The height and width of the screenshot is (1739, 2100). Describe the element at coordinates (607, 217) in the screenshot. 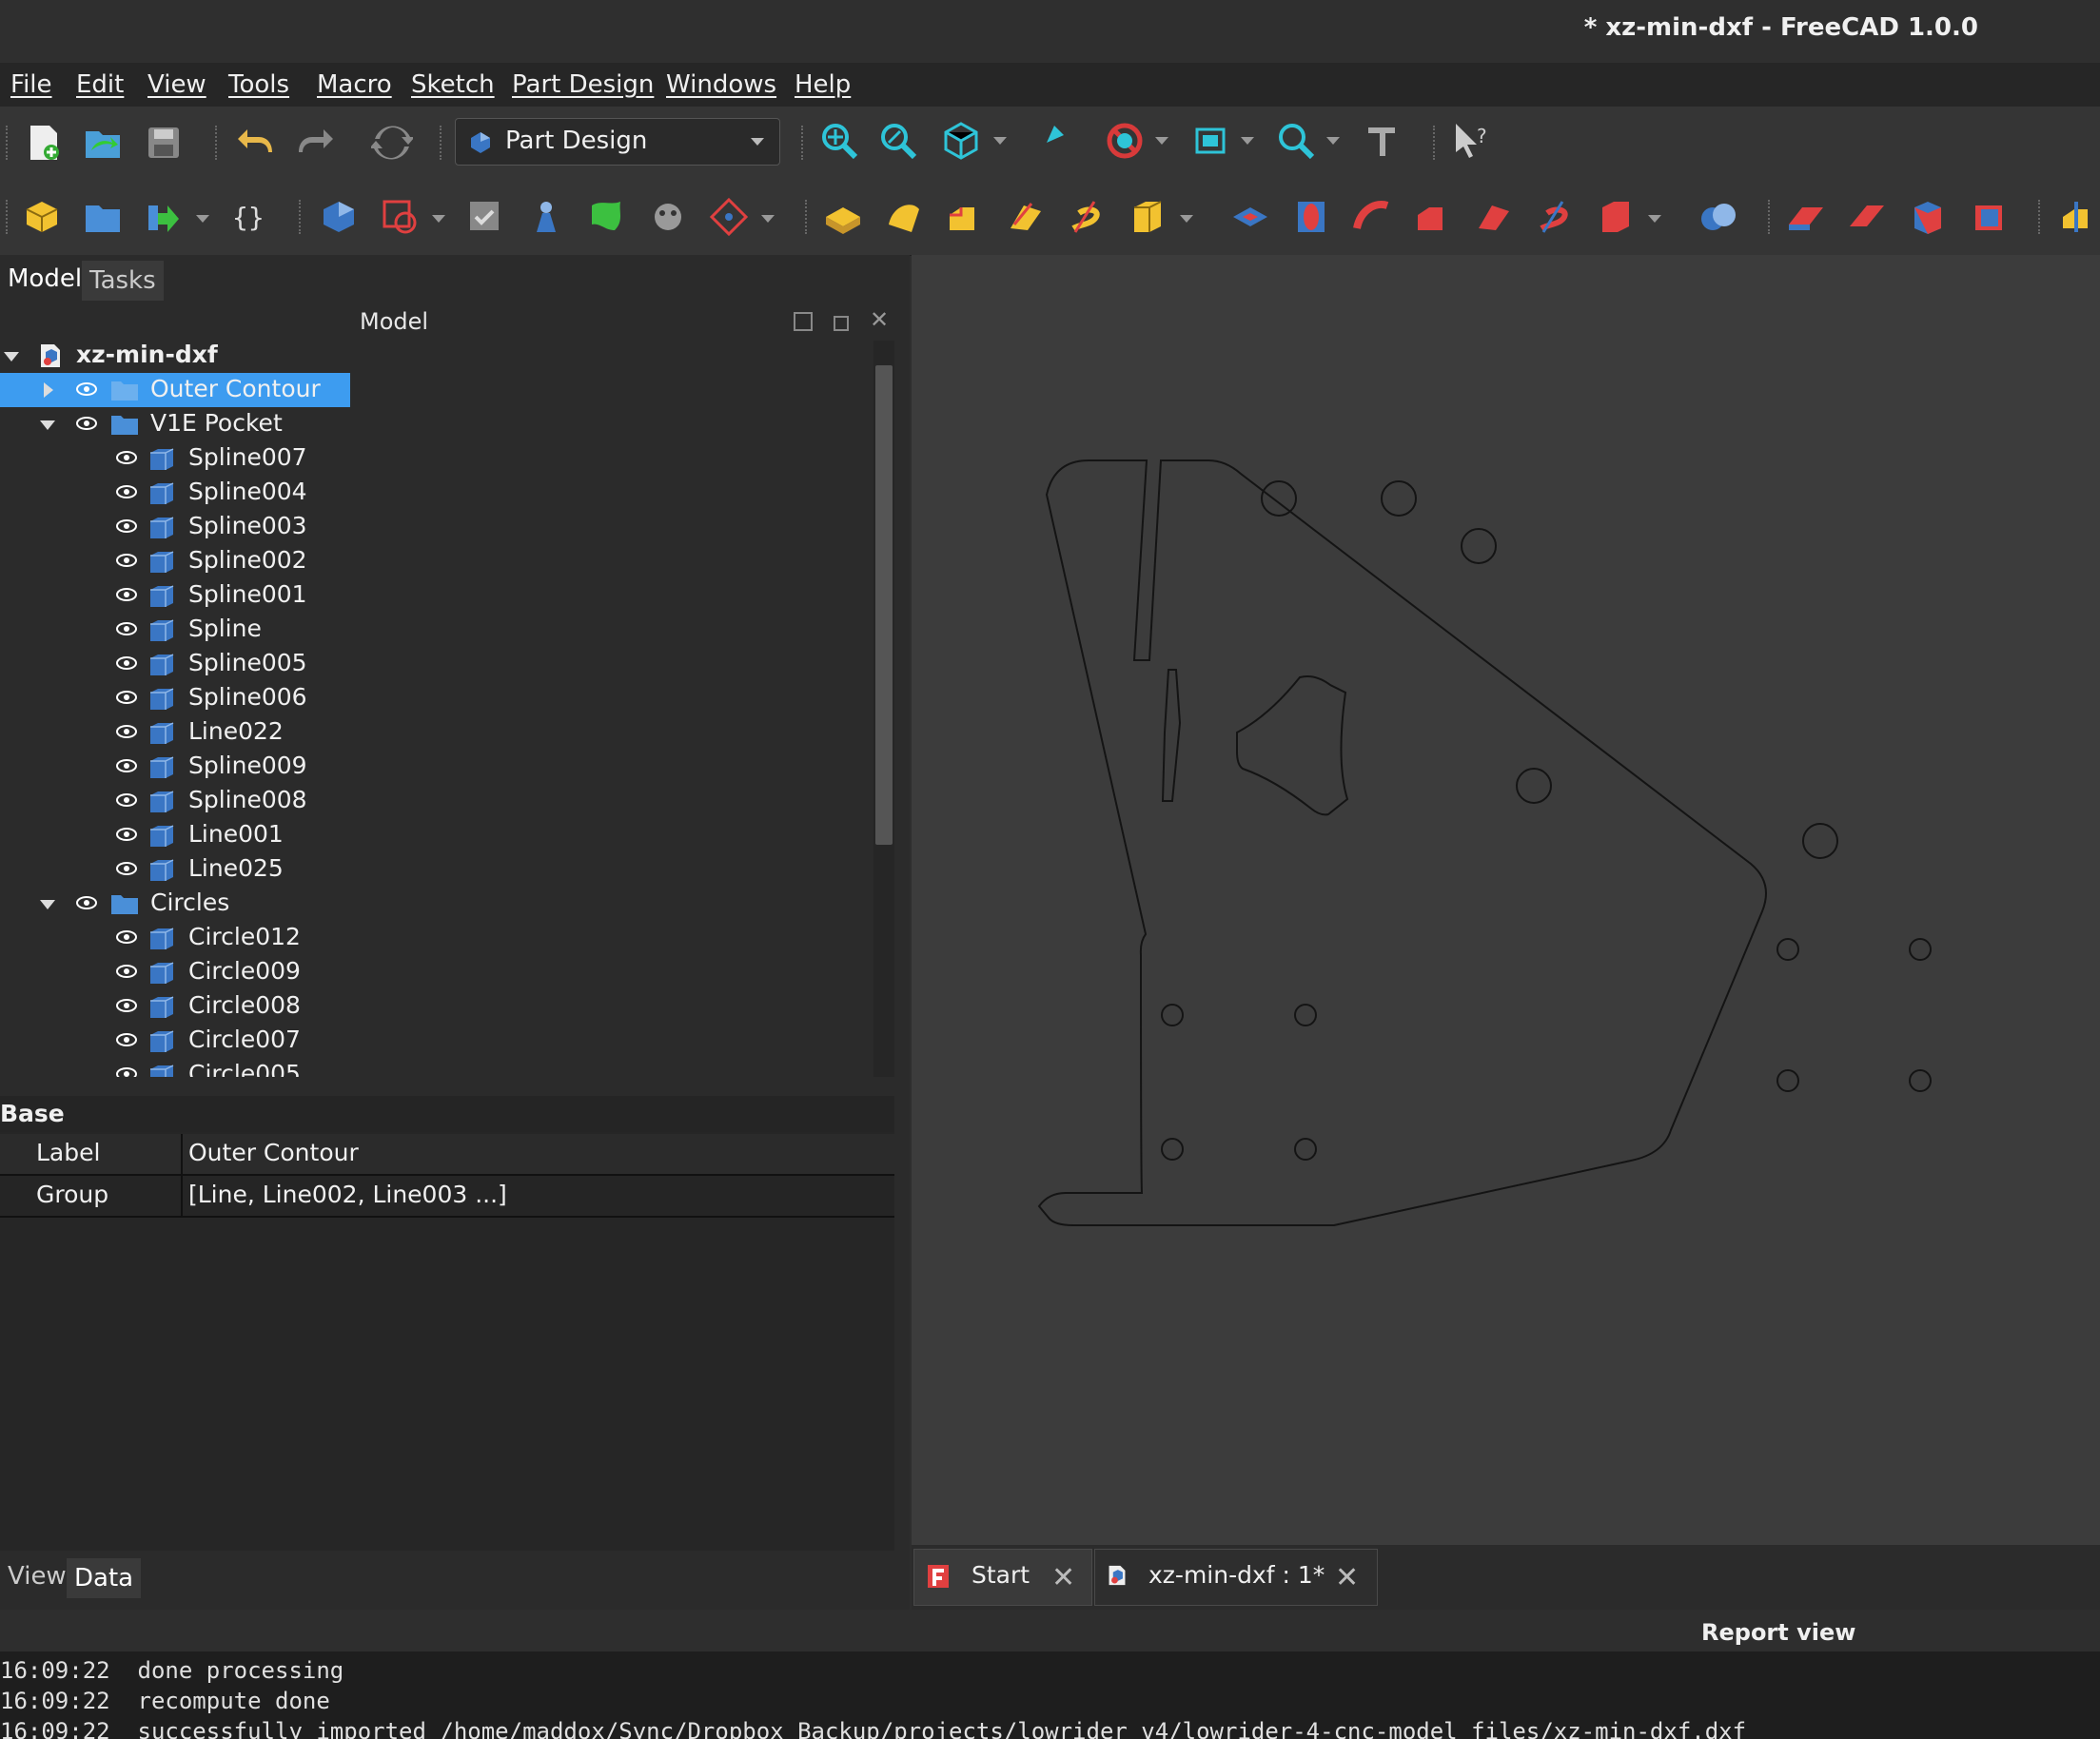

I see `sub-shape-binder-icon` at that location.